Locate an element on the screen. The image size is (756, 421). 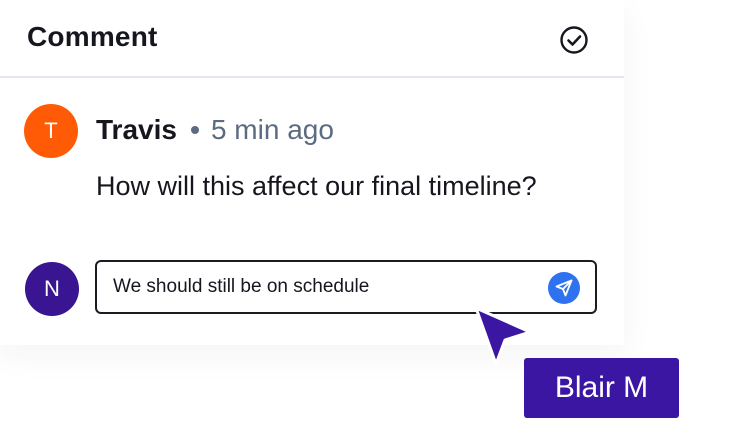
dot-icon is located at coordinates (194, 130).